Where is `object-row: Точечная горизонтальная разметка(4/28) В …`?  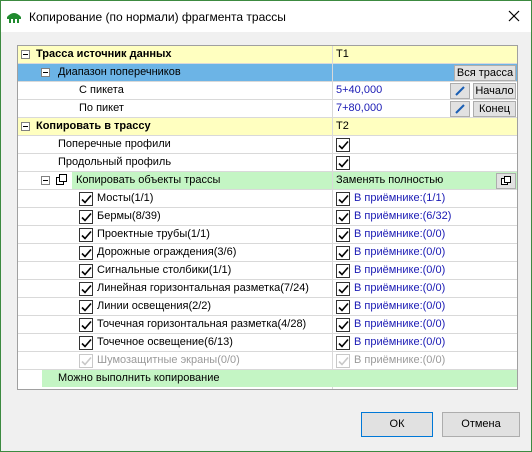
object-row: Точечная горизонтальная разметка(4/28) В … is located at coordinates (267, 325).